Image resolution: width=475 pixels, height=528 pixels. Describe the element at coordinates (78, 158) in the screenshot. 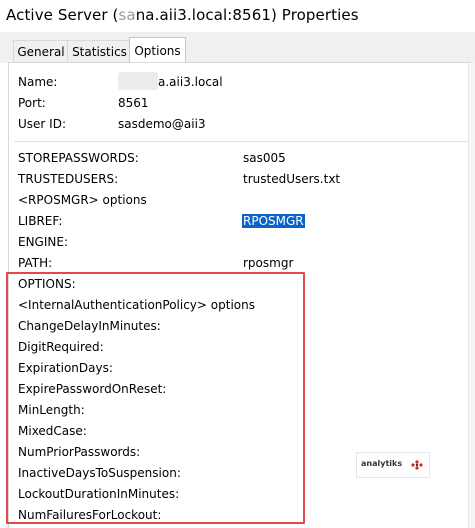

I see `storepasswords-label: STOREPASSWORDS:` at that location.